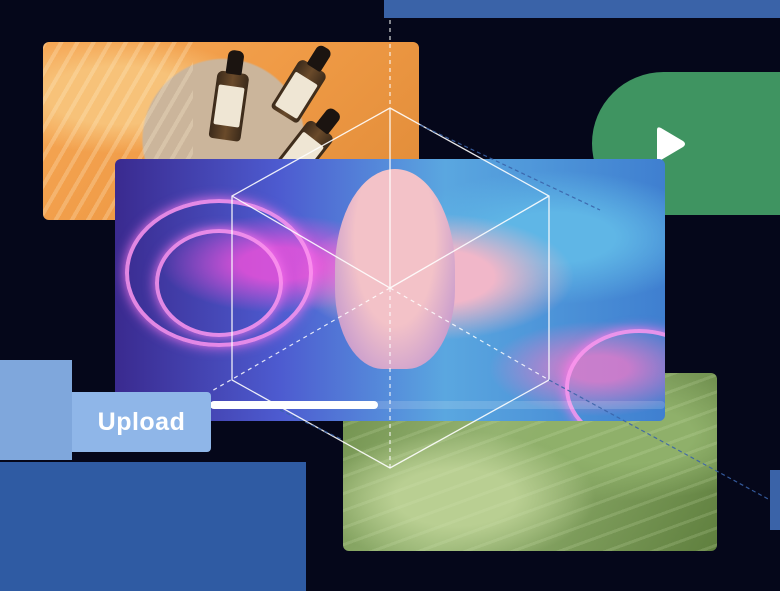 This screenshot has width=780, height=591. I want to click on neon-light-ring, so click(219, 283).